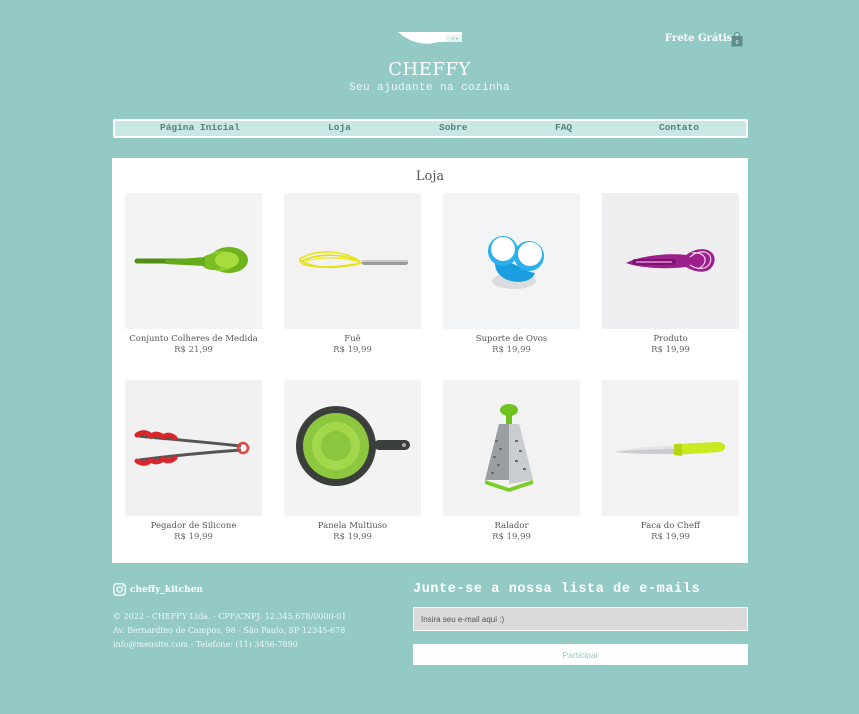 The height and width of the screenshot is (714, 859). I want to click on product-card: Fuê R$ 19,99, so click(352, 274).